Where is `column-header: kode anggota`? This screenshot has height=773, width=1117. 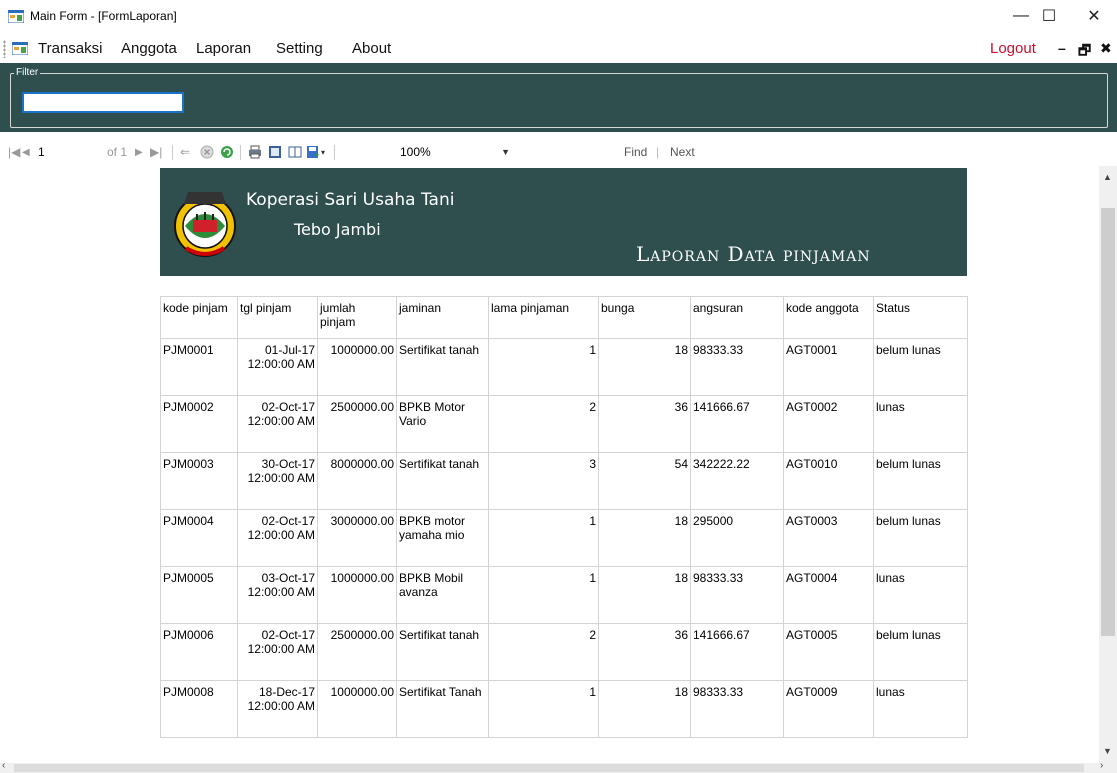 column-header: kode anggota is located at coordinates (828, 317).